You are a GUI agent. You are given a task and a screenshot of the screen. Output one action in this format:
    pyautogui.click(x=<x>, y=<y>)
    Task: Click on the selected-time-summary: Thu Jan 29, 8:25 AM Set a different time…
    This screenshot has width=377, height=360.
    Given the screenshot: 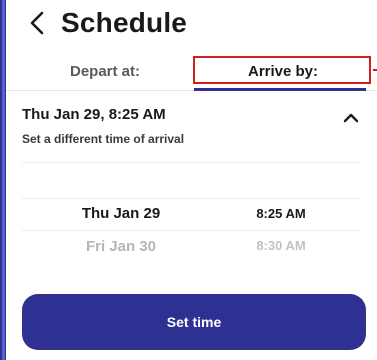 What is the action you would take?
    pyautogui.click(x=192, y=128)
    